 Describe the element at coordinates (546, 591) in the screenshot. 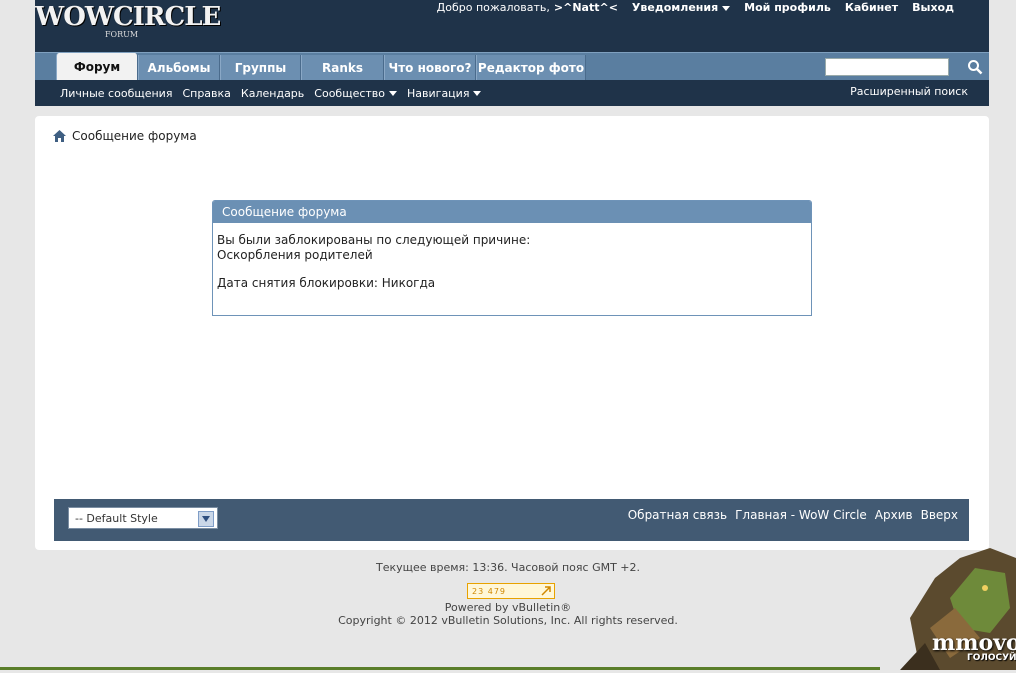

I see `arrow-icon` at that location.